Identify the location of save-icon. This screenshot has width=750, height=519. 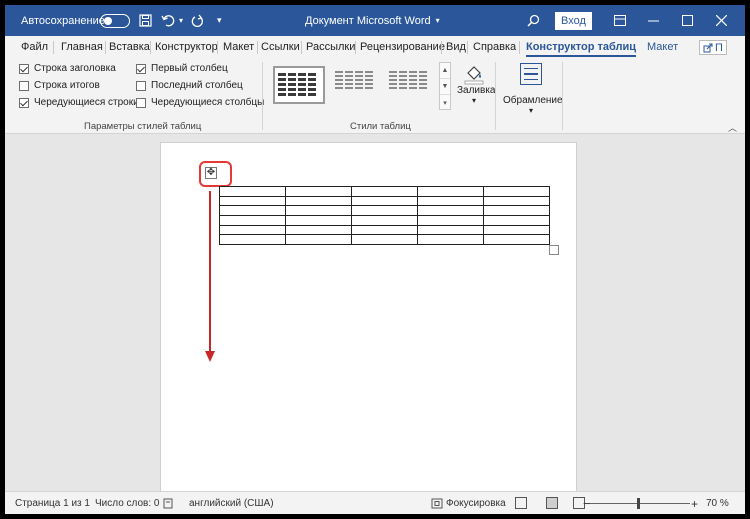
(145, 20).